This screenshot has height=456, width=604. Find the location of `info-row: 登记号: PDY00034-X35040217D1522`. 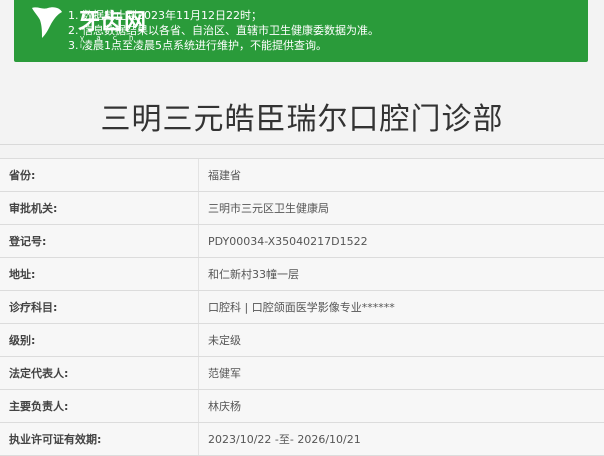

info-row: 登记号: PDY00034-X35040217D1522 is located at coordinates (302, 241).